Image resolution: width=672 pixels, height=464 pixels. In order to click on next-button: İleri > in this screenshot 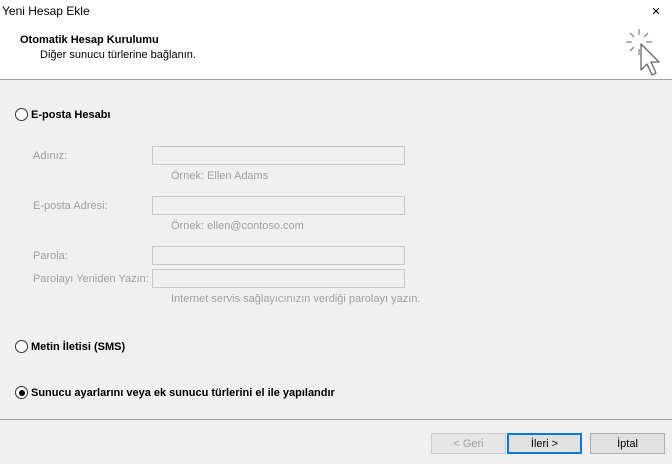, I will do `click(544, 443)`.